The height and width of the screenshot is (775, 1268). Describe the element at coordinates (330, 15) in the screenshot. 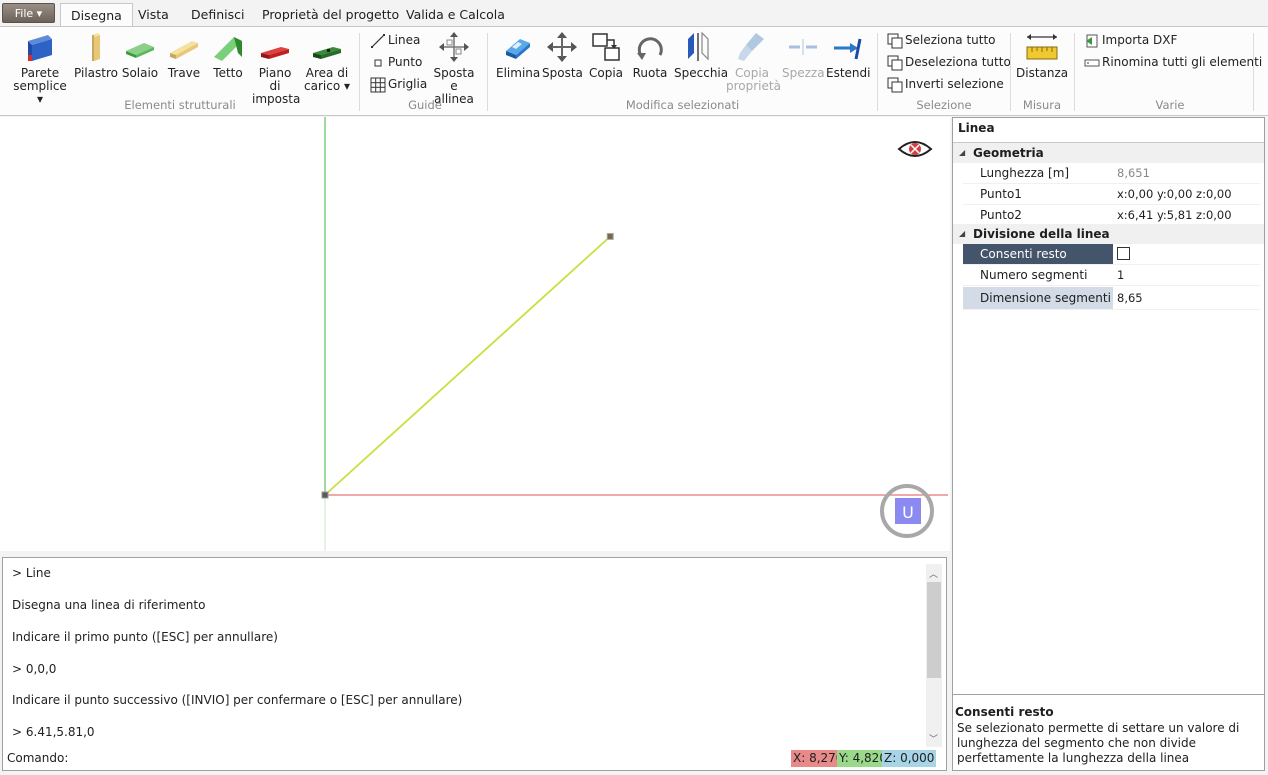

I see `tab-proprieta-progetto: Proprietà del progetto` at that location.